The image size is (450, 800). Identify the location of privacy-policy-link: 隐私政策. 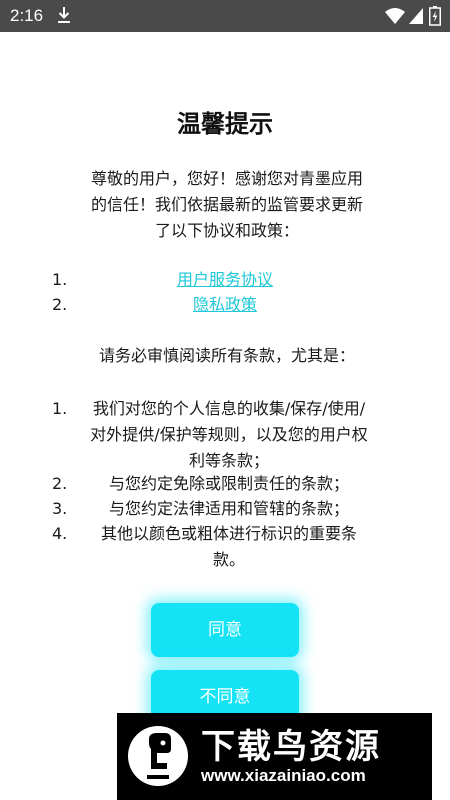
(225, 305).